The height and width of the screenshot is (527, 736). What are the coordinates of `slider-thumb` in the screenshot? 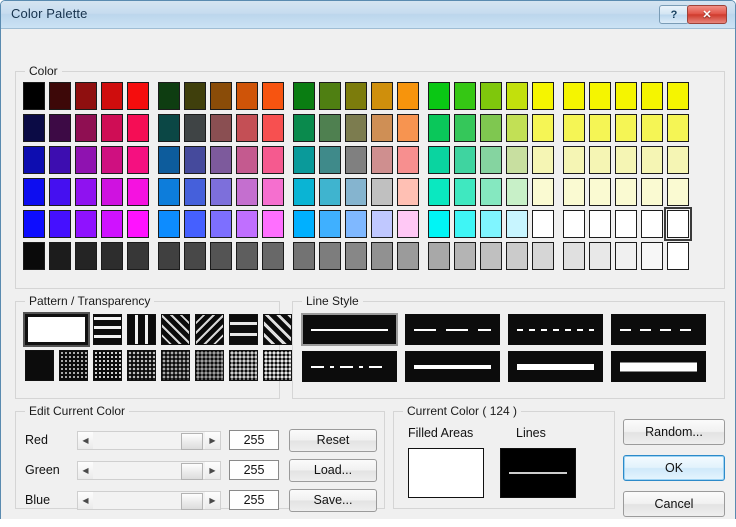 It's located at (192, 441).